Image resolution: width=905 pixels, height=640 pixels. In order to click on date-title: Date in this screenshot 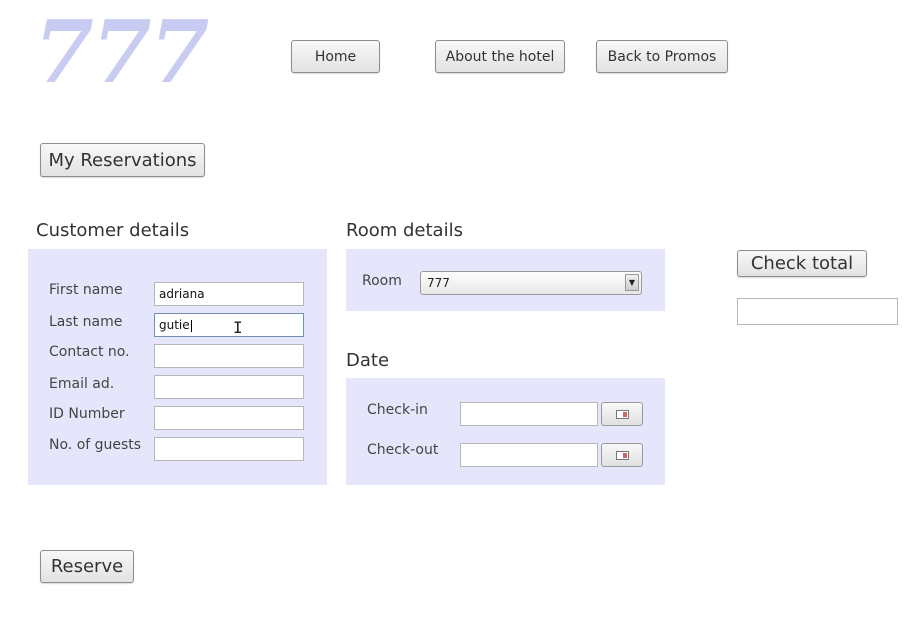, I will do `click(368, 360)`.